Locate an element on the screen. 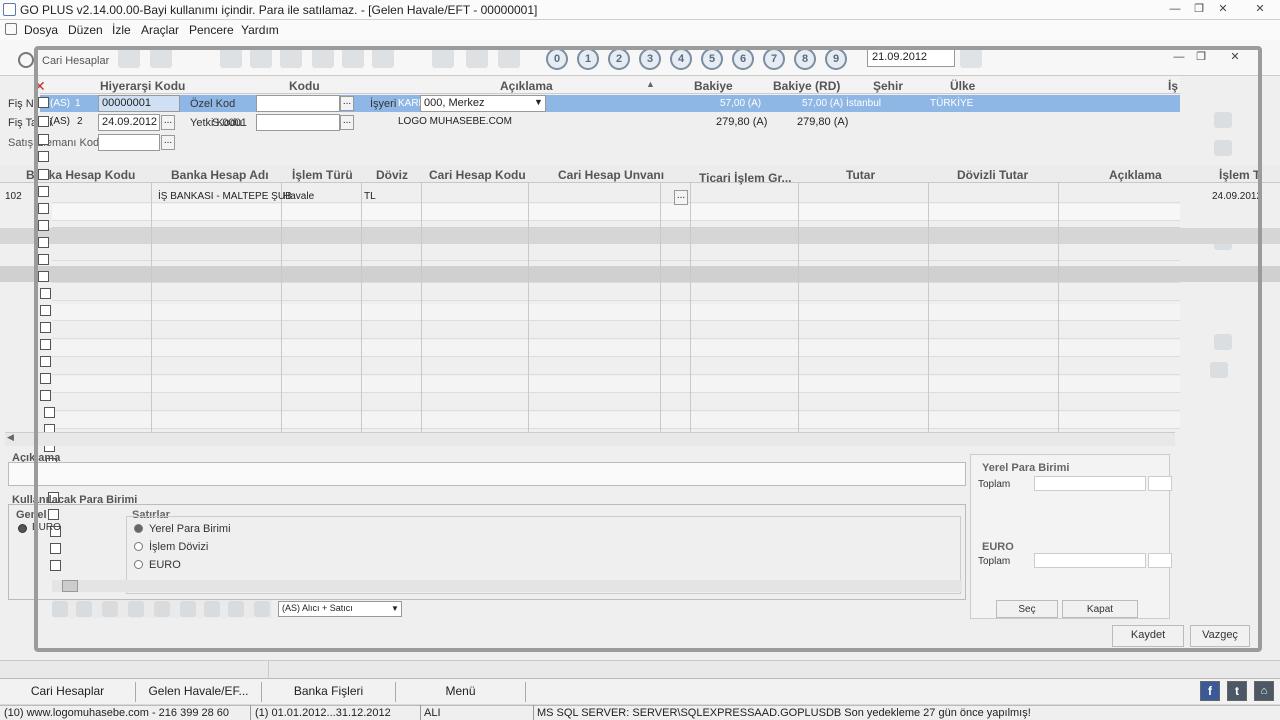 The image size is (1280, 720). twitter-icon: t is located at coordinates (1237, 691).